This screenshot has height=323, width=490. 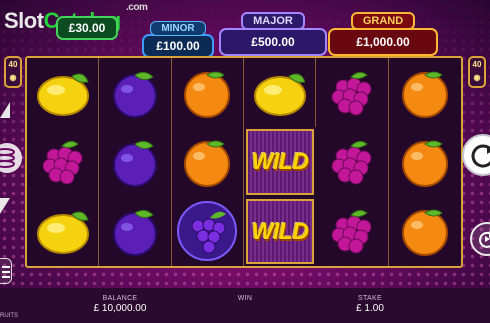 I want to click on arrow-down-icon, so click(x=5, y=206).